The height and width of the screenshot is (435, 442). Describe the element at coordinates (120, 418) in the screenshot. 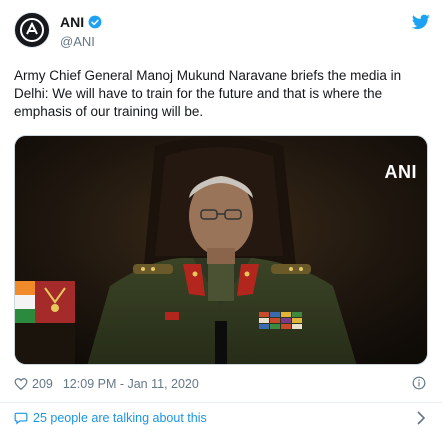

I see `conversation-link: 25 people are talking about this` at that location.